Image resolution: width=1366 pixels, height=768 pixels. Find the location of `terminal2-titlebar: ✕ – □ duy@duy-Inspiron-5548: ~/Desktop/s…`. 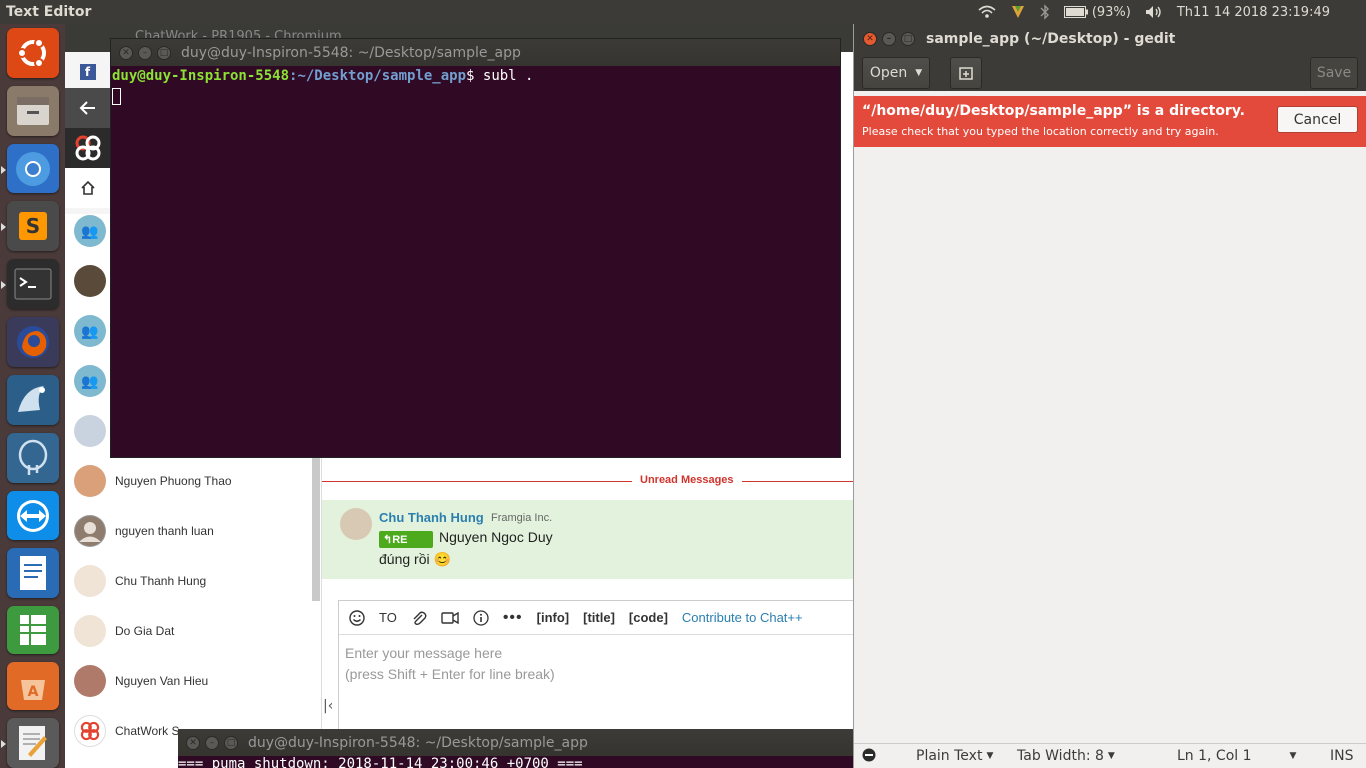

terminal2-titlebar: ✕ – □ duy@duy-Inspiron-5548: ~/Desktop/s… is located at coordinates (516, 742).